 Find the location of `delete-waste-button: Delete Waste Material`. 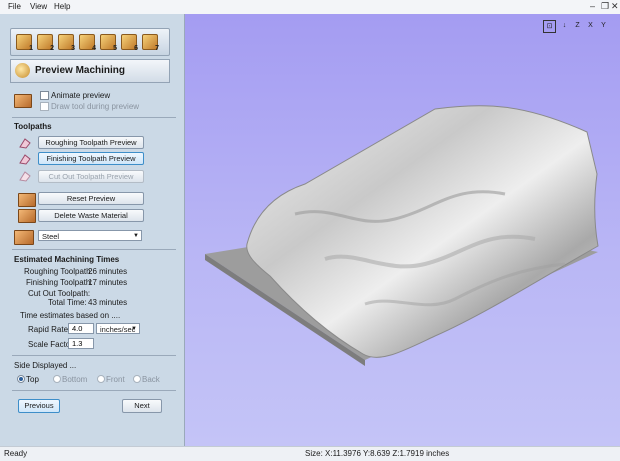

delete-waste-button: Delete Waste Material is located at coordinates (91, 215).